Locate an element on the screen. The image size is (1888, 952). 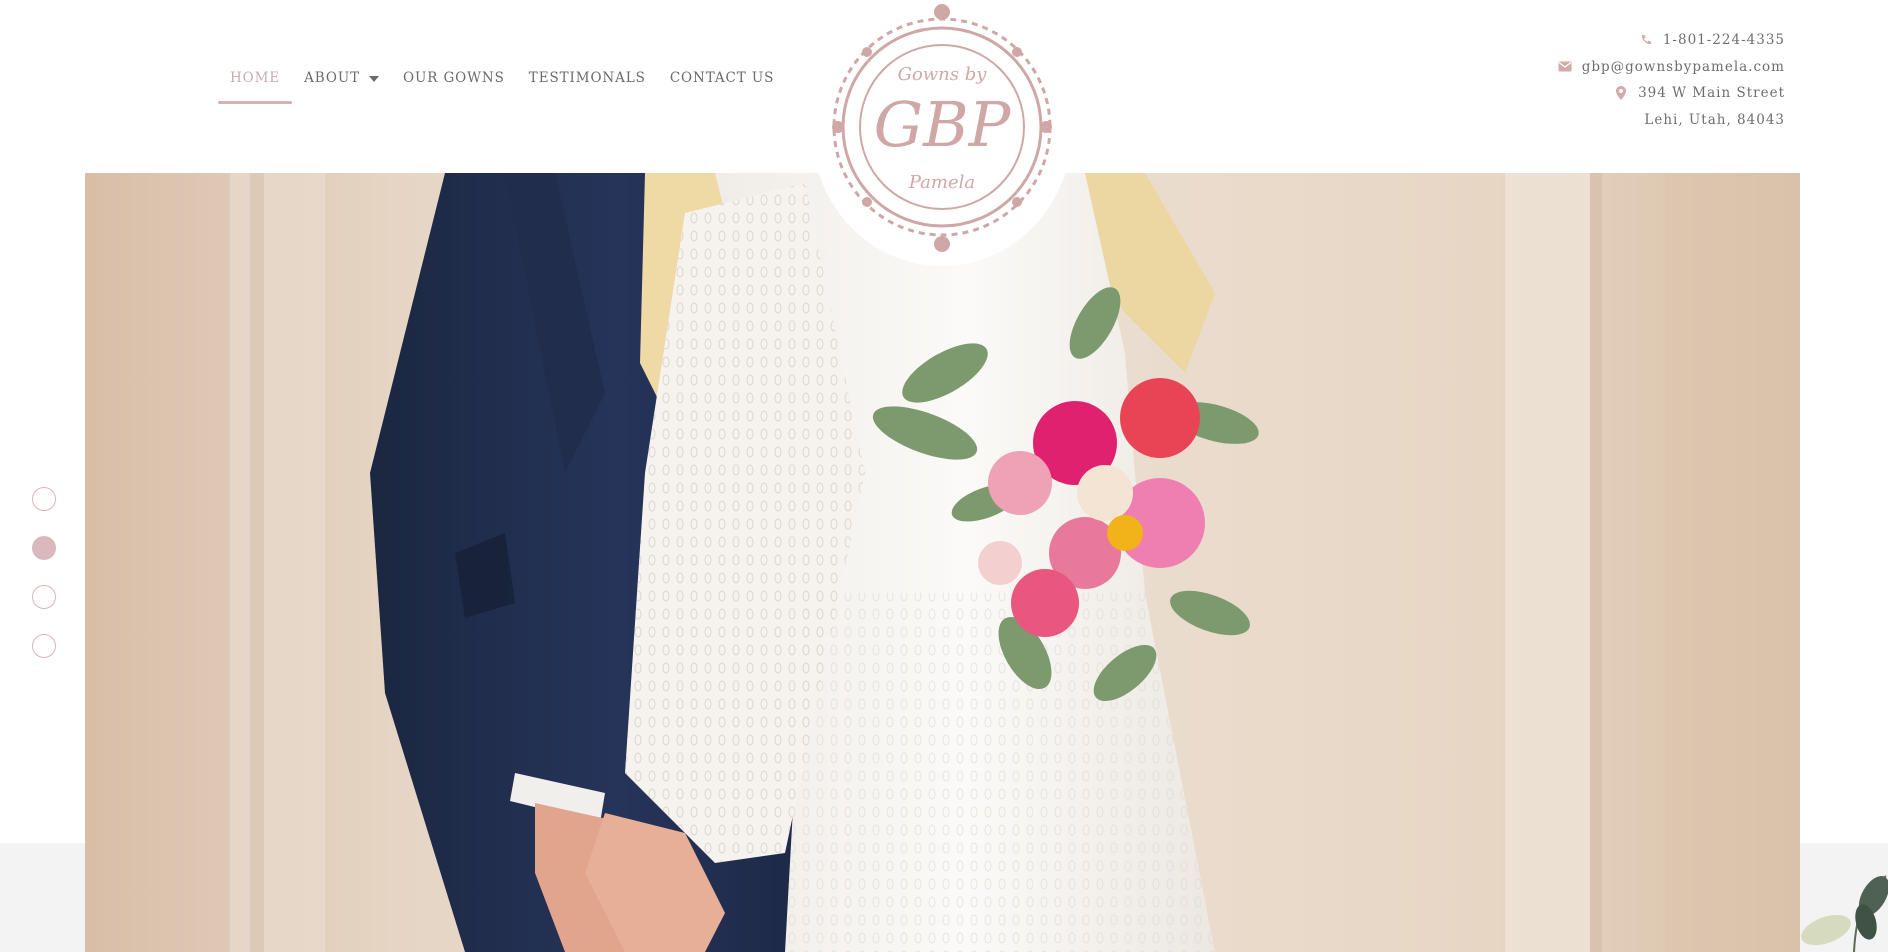
envelope-icon is located at coordinates (1565, 67).